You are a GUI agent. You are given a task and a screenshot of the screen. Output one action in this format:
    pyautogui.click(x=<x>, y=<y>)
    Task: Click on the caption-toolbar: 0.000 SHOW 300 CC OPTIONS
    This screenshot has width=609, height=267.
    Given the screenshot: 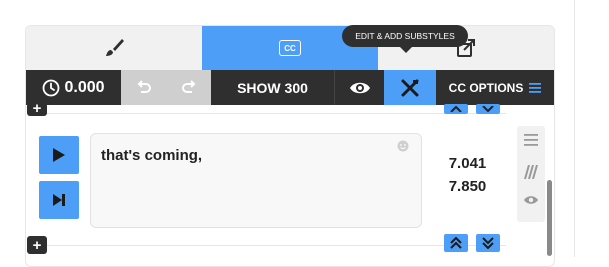 What is the action you would take?
    pyautogui.click(x=290, y=87)
    